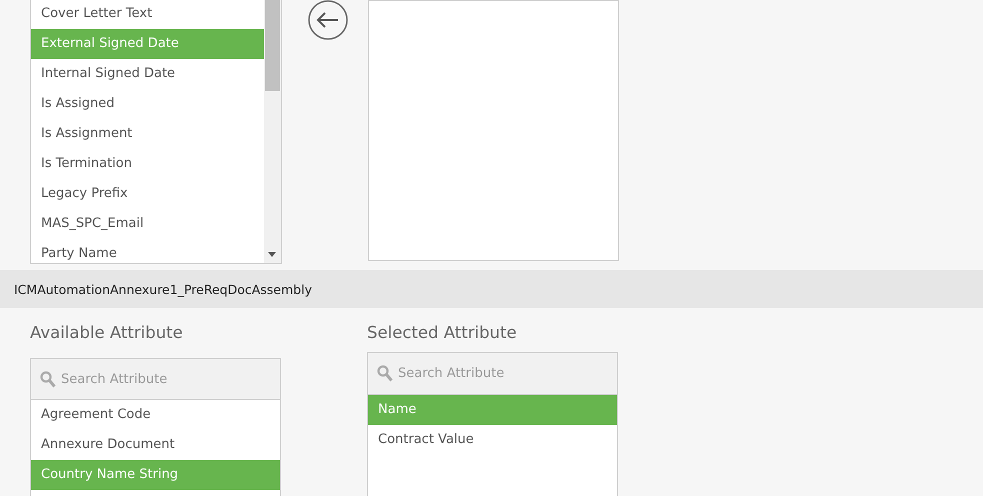  What do you see at coordinates (492, 440) in the screenshot?
I see `list-item: Contract Value` at bounding box center [492, 440].